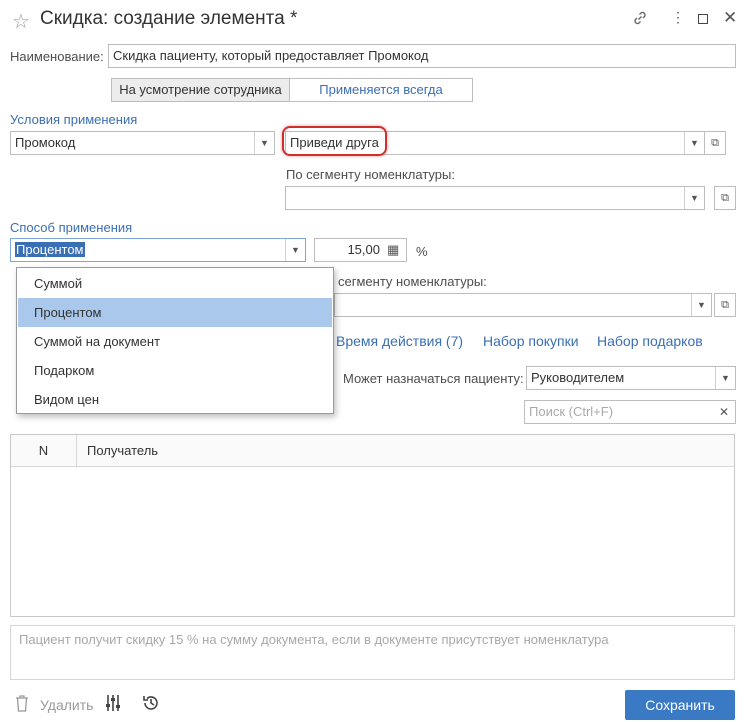  I want to click on tab-purchase-set: Набор покупки, so click(531, 341).